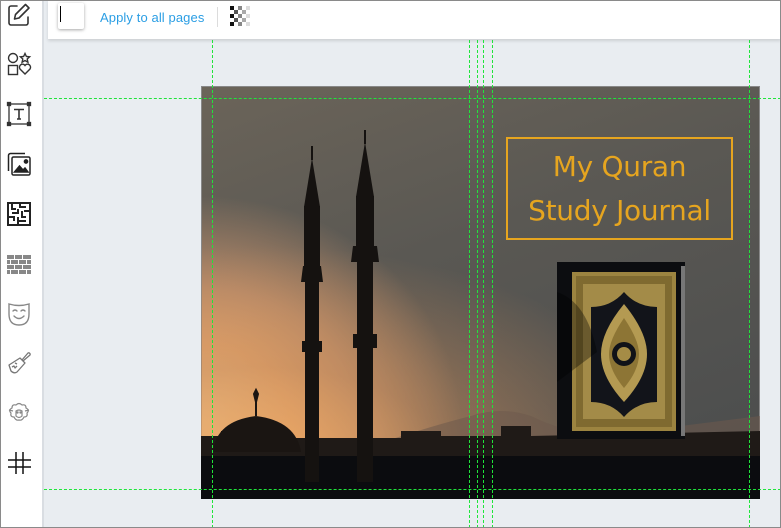 The width and height of the screenshot is (781, 528). I want to click on cover-title-line-1: My Quran, so click(619, 166).